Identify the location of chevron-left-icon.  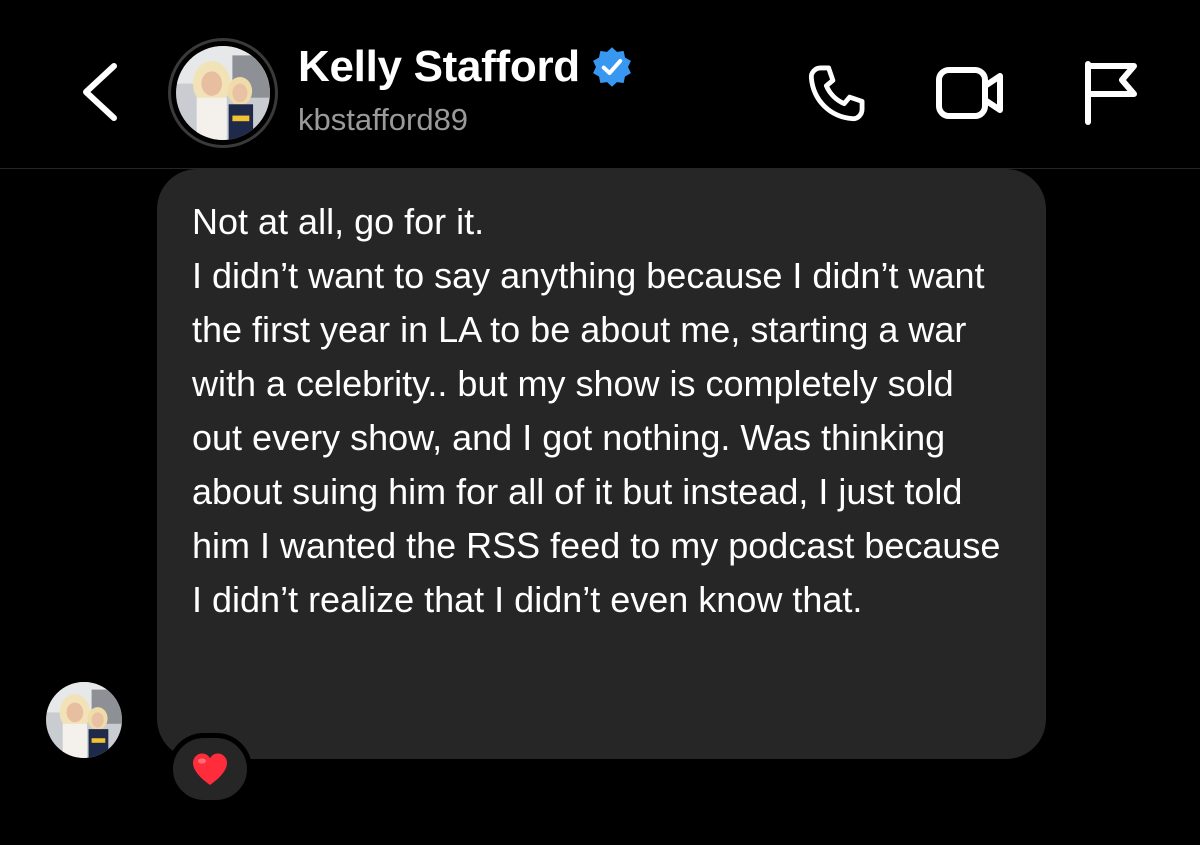
(100, 92).